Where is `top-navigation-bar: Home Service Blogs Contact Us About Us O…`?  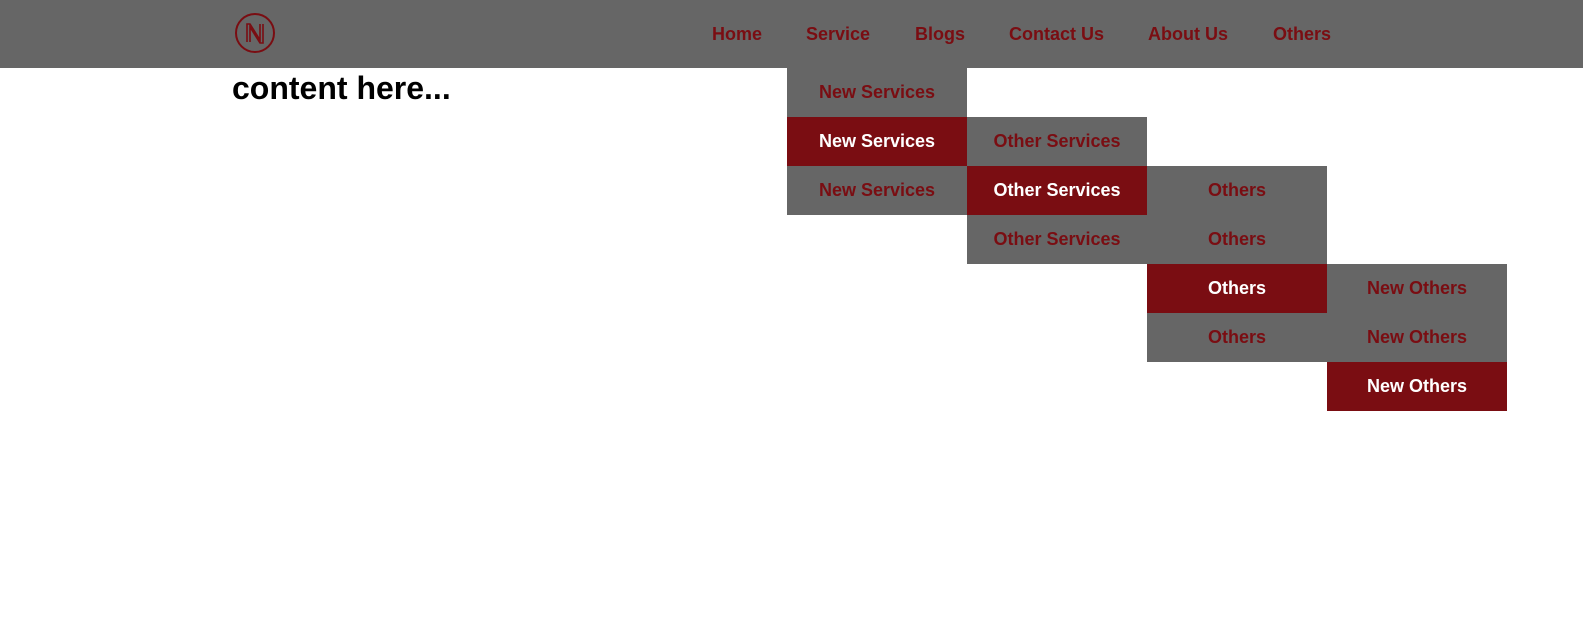 top-navigation-bar: Home Service Blogs Contact Us About Us O… is located at coordinates (791, 34).